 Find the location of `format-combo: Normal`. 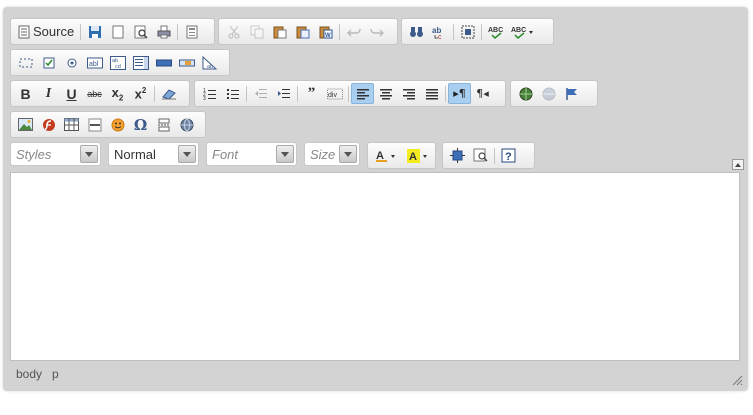

format-combo: Normal is located at coordinates (153, 154).